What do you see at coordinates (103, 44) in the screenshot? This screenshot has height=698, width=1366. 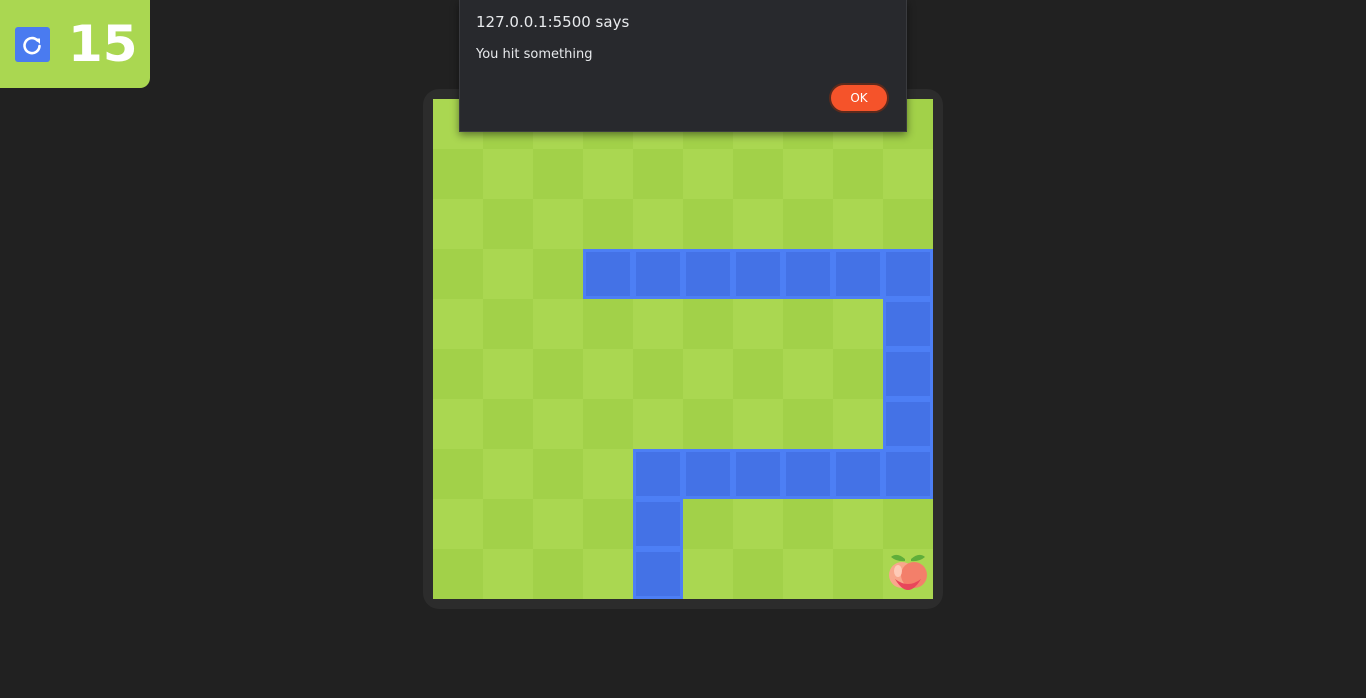 I see `score-value: 15` at bounding box center [103, 44].